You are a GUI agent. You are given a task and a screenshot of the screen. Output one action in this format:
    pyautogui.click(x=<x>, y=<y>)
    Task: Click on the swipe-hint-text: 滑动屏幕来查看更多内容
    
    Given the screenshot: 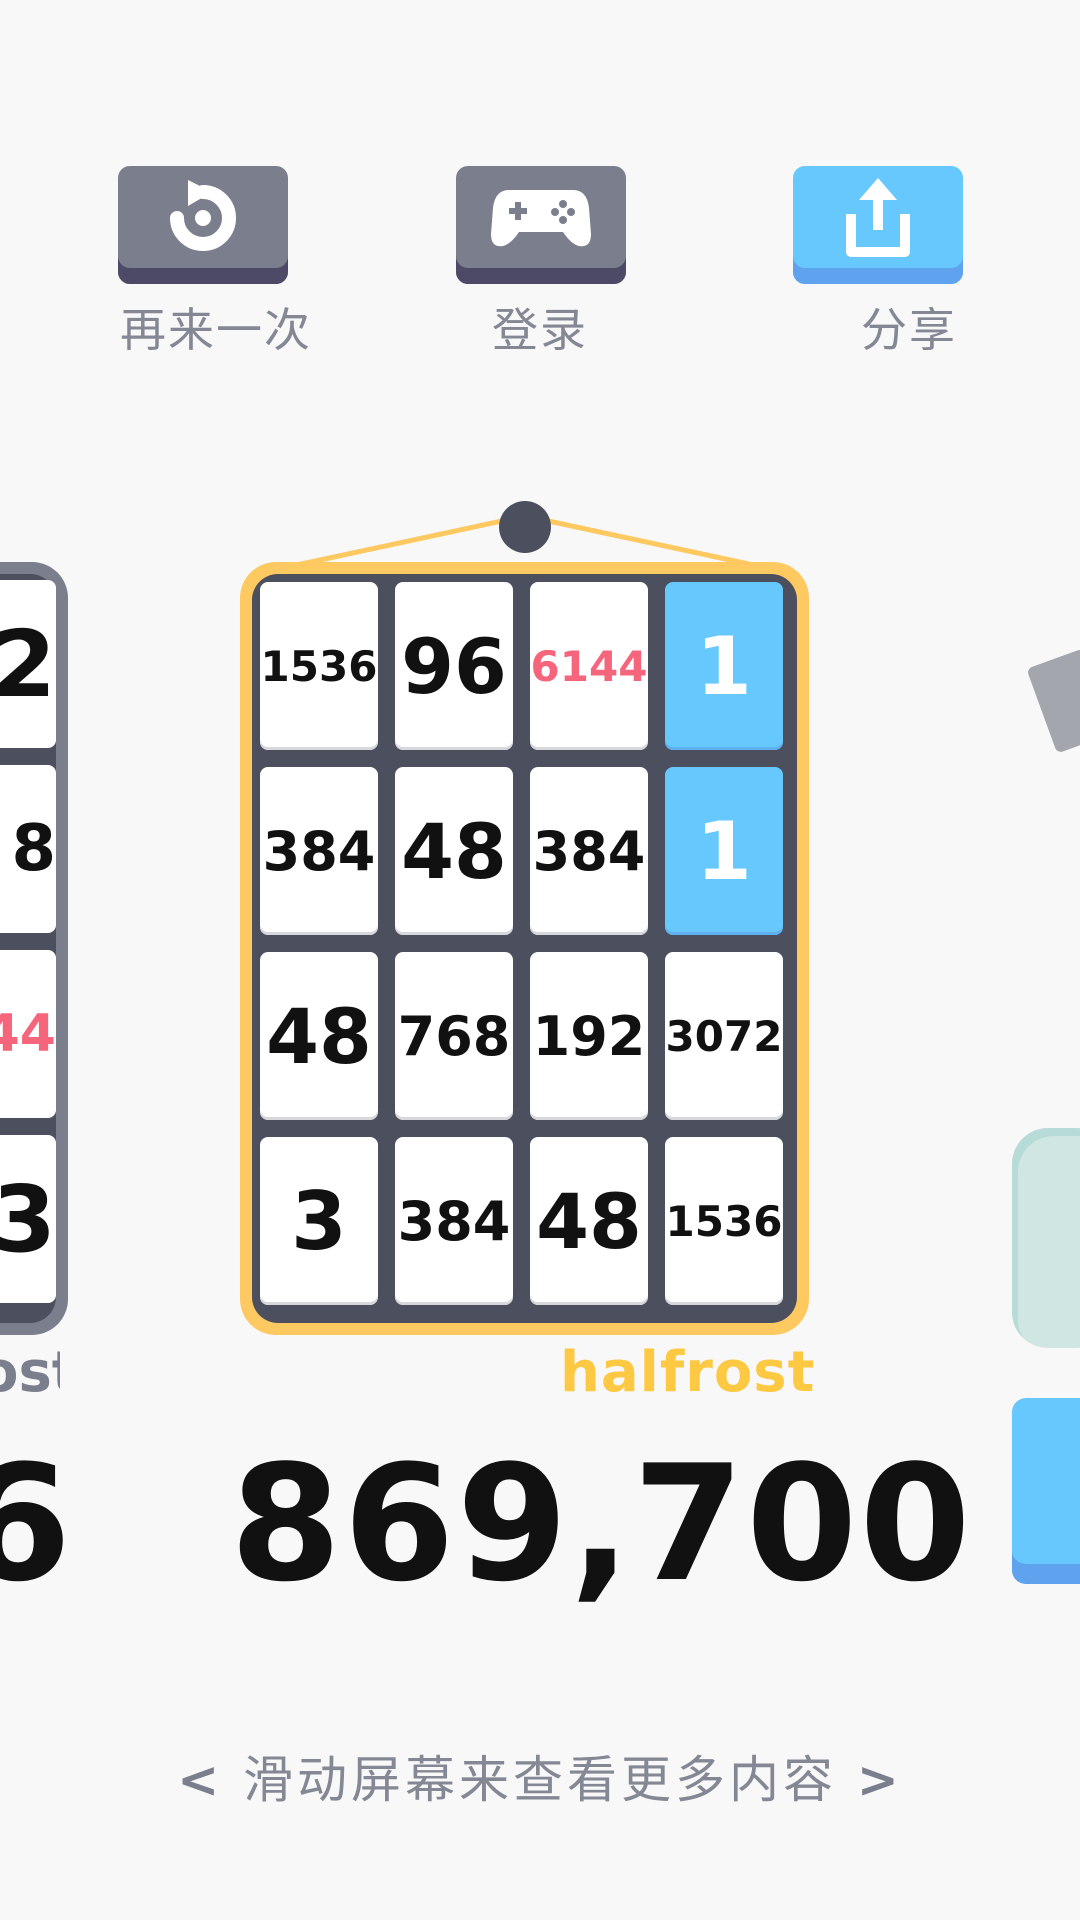 What is the action you would take?
    pyautogui.click(x=540, y=1780)
    